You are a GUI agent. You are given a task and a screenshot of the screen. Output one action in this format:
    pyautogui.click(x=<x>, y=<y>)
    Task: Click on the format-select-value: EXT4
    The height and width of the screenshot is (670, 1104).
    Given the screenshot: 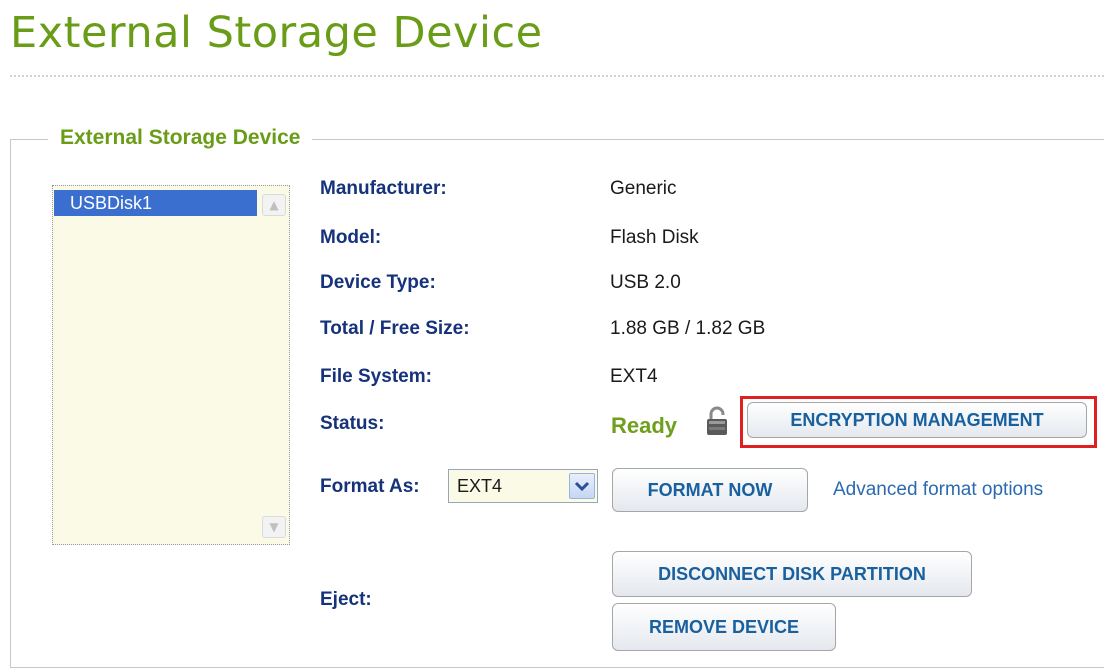 What is the action you would take?
    pyautogui.click(x=480, y=486)
    